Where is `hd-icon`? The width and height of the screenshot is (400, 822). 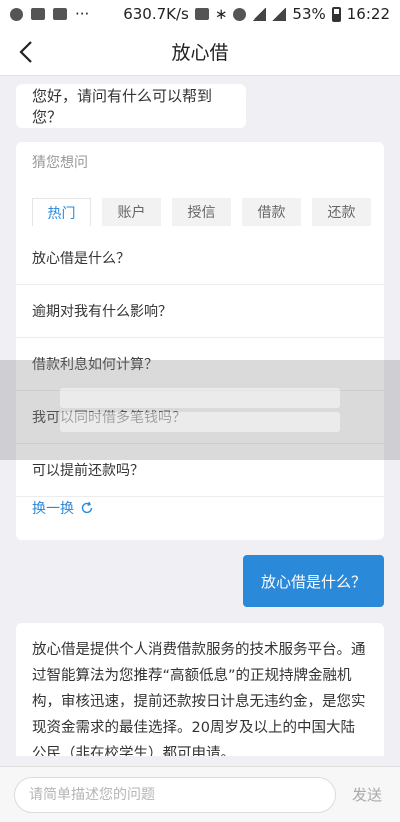 hd-icon is located at coordinates (201, 14).